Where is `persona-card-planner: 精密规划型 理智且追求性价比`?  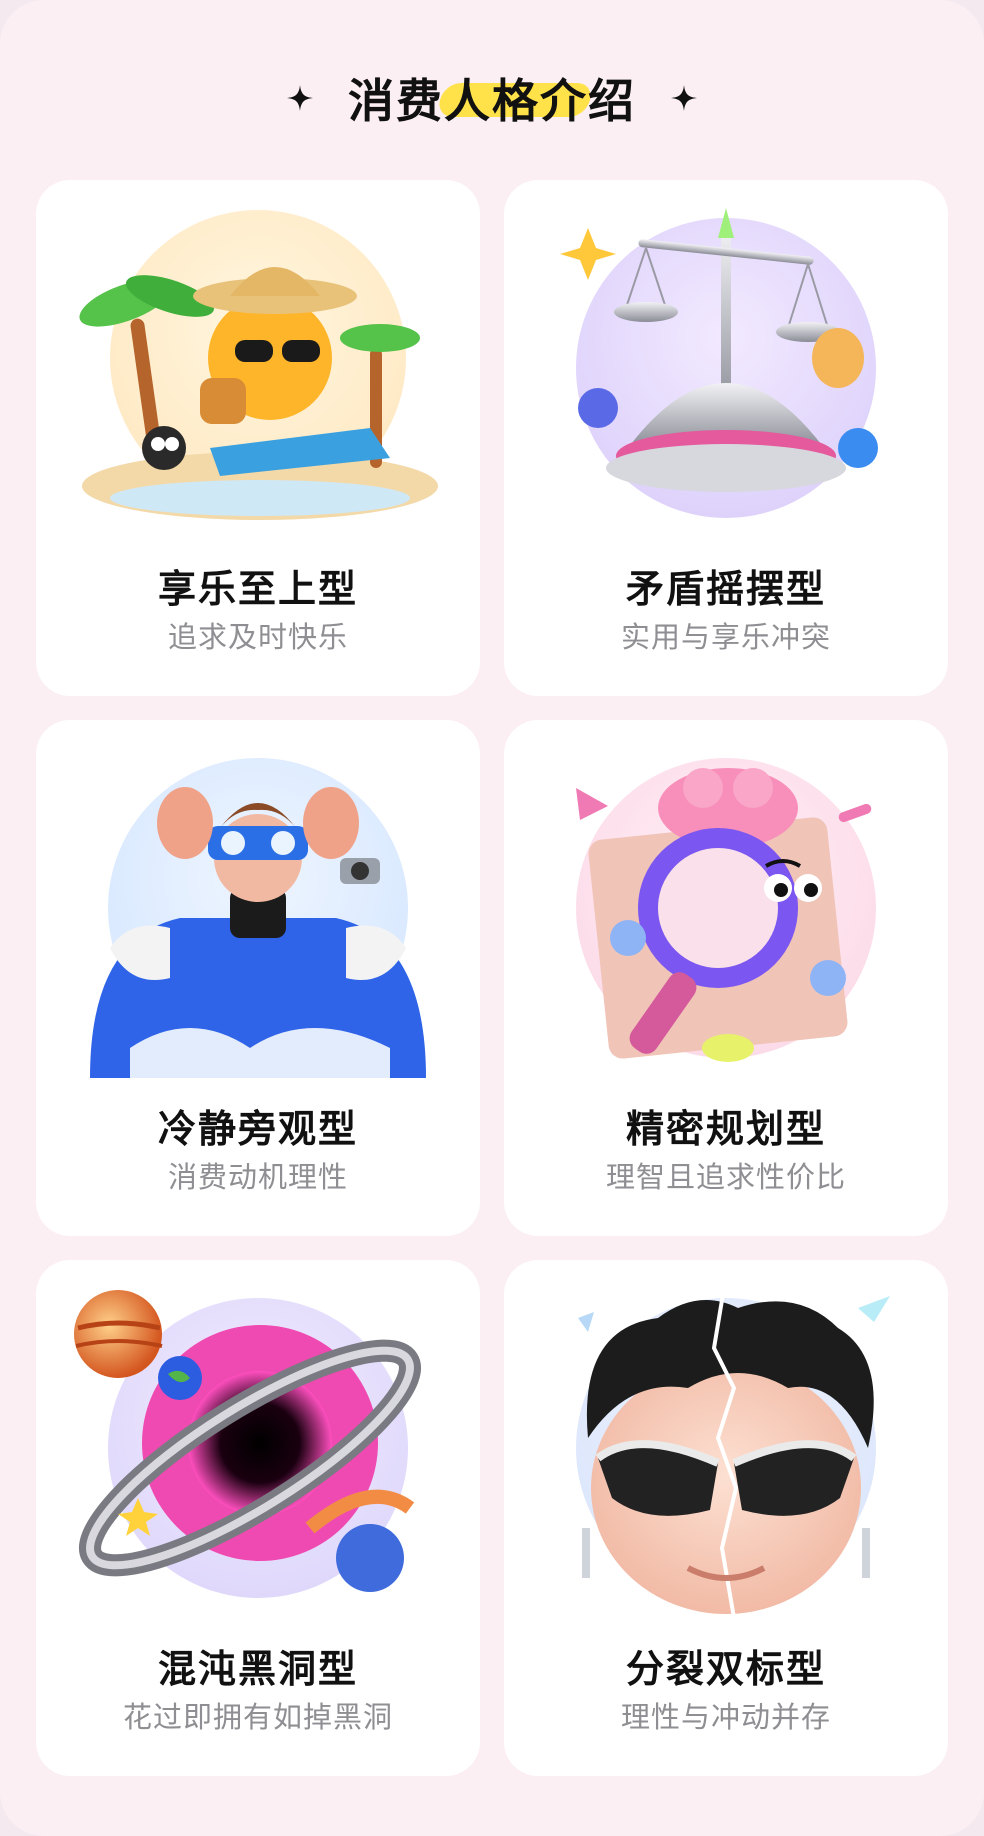 persona-card-planner: 精密规划型 理智且追求性价比 is located at coordinates (726, 978).